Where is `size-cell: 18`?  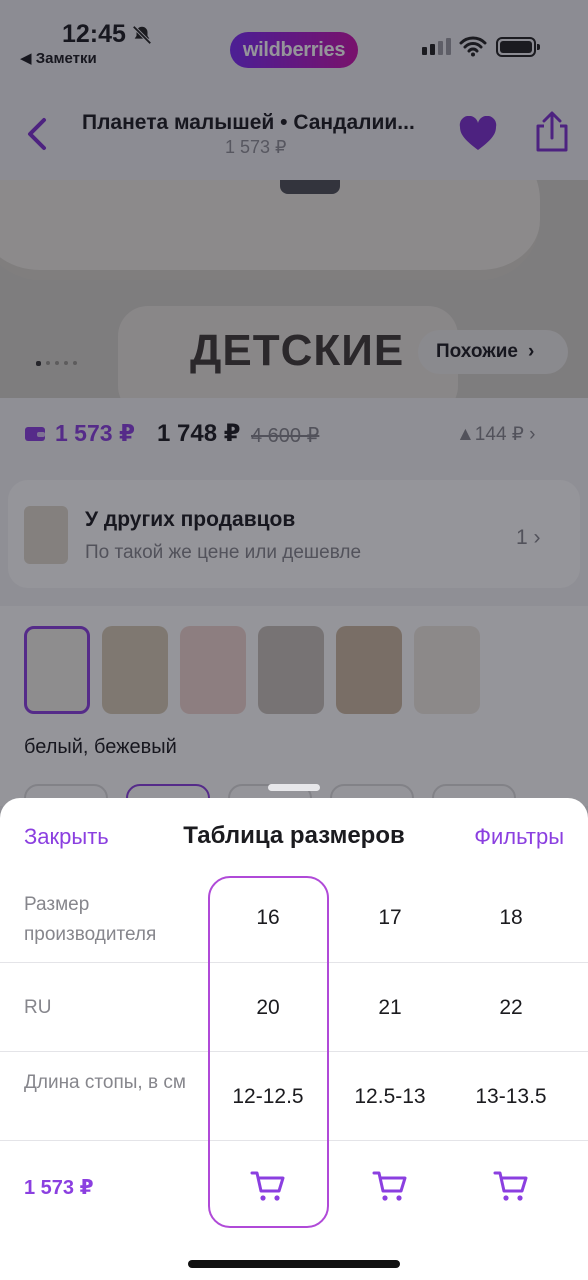 size-cell: 18 is located at coordinates (511, 918).